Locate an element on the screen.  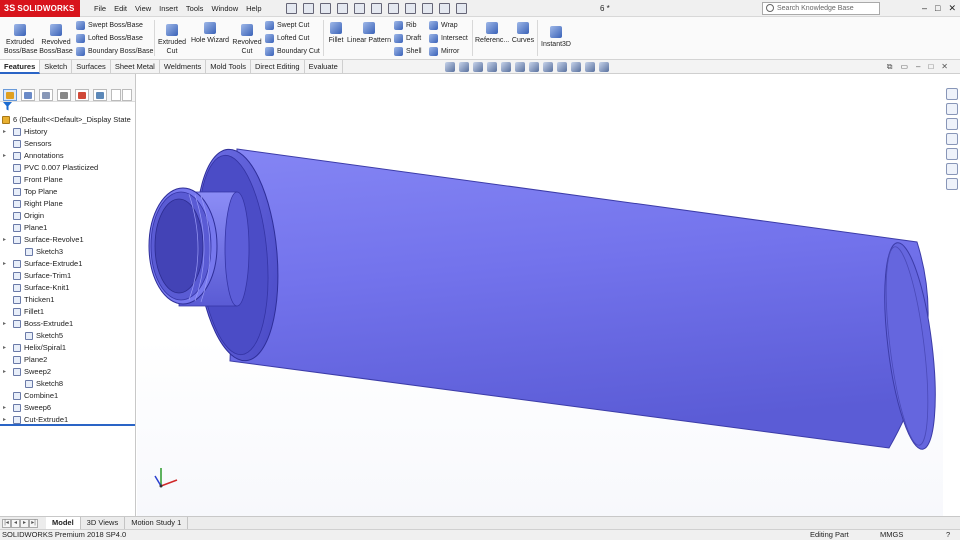
close-button: ✕ is located at coordinates (952, 8).